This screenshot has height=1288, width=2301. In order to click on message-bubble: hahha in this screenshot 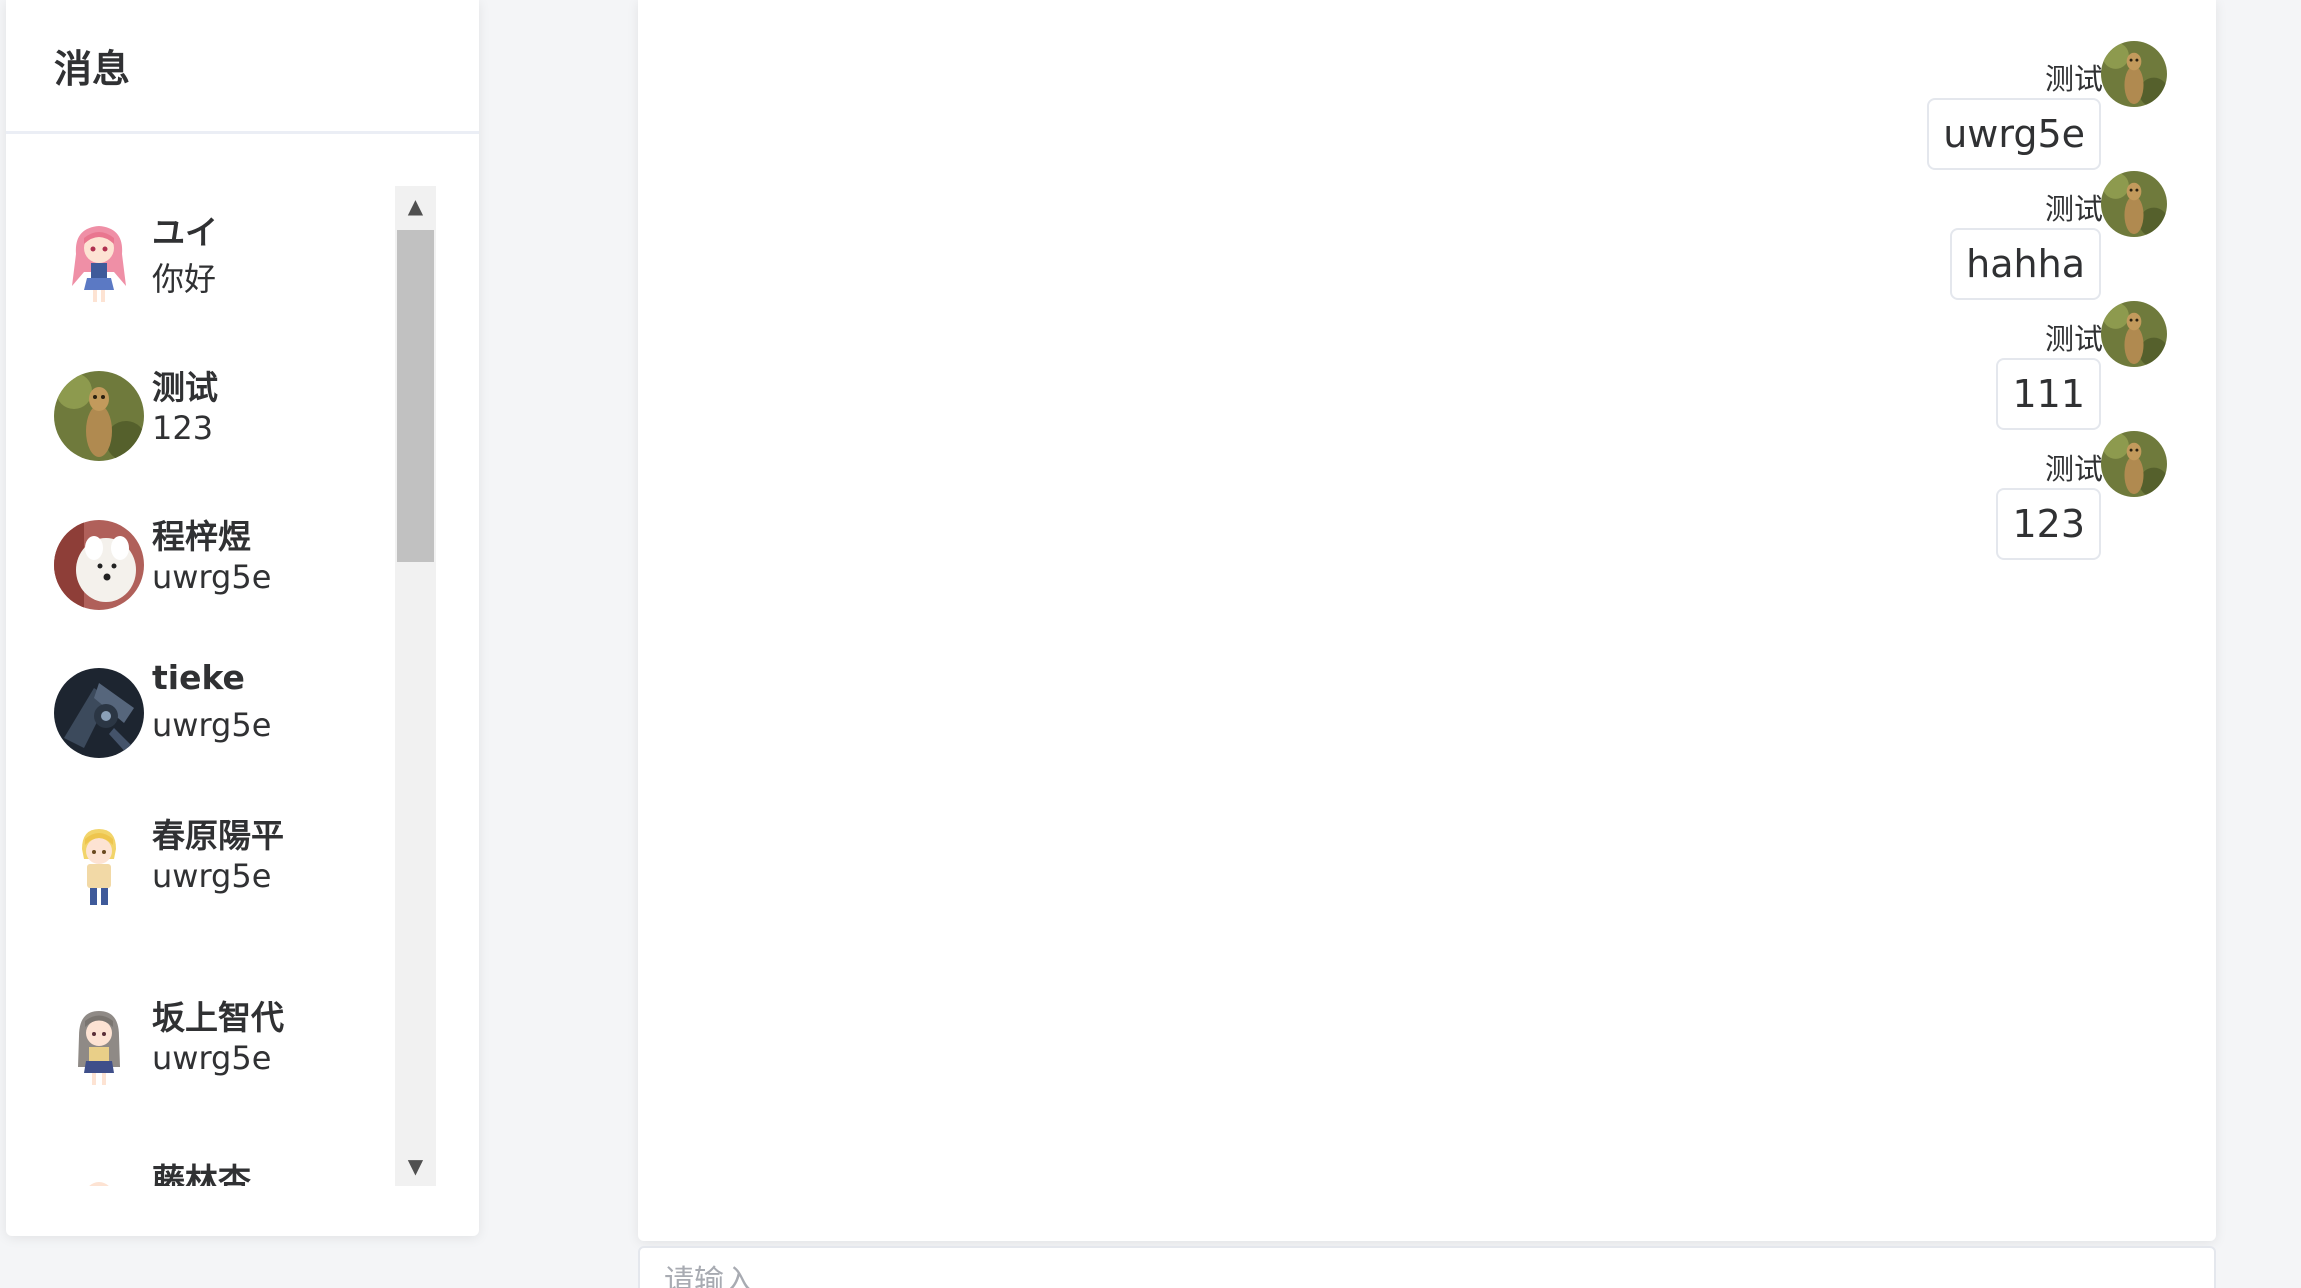, I will do `click(2025, 264)`.